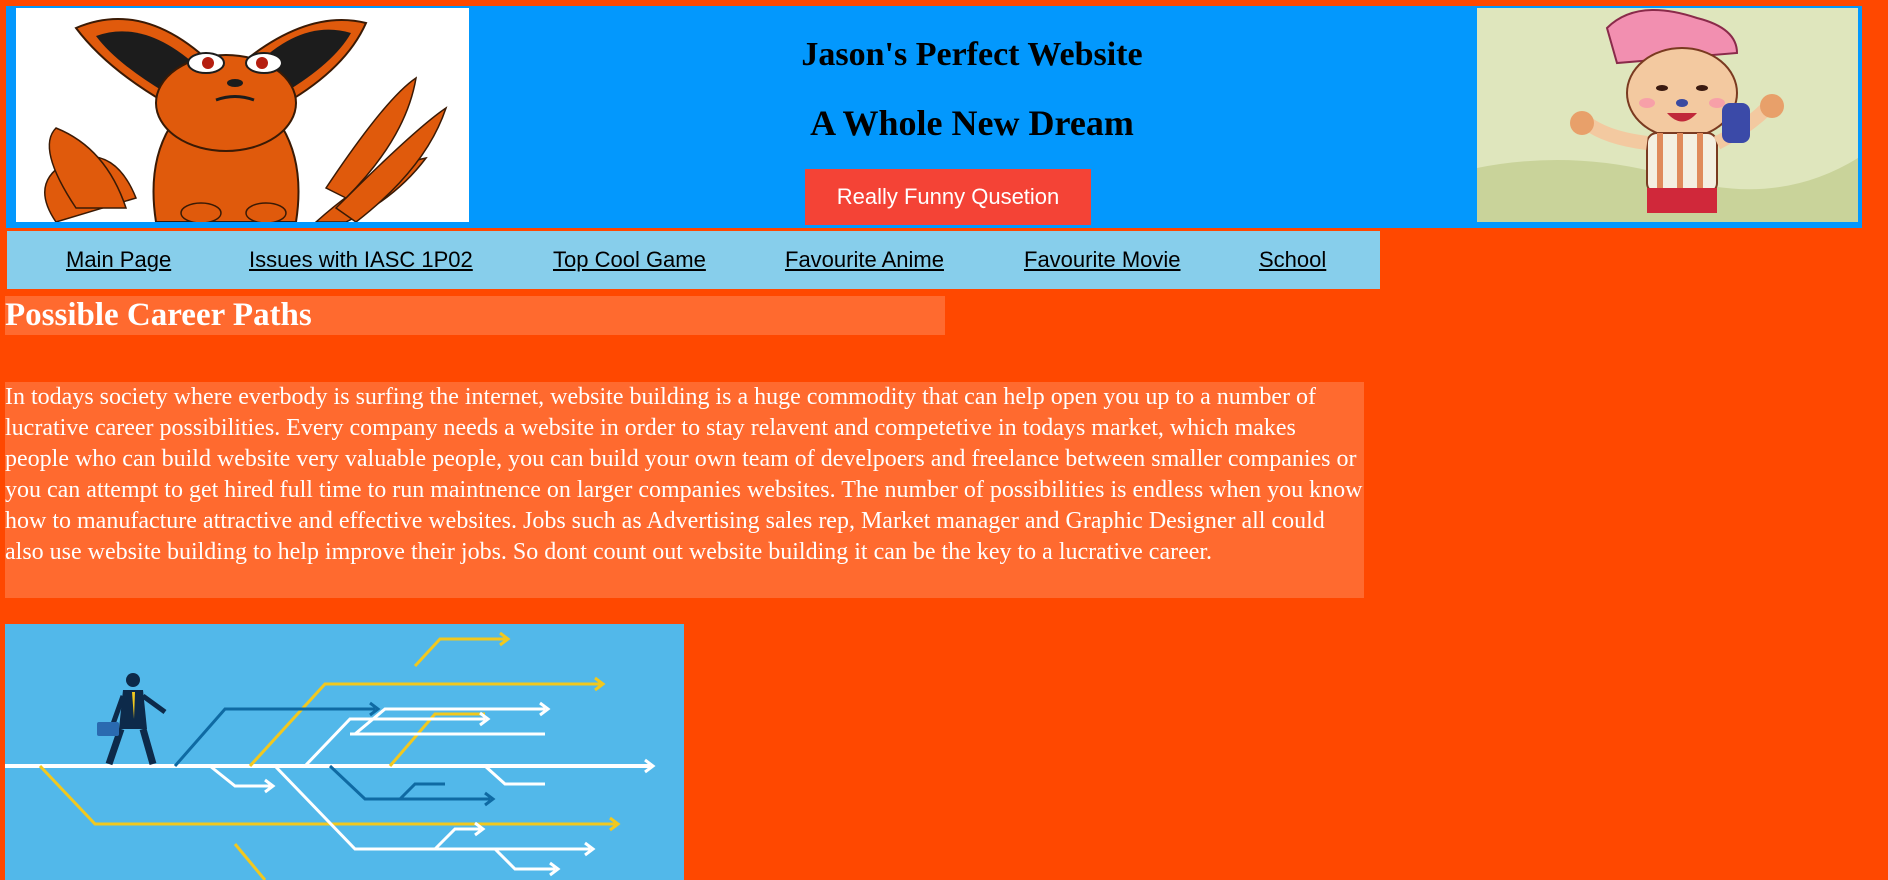 The image size is (1888, 880). I want to click on nav-link-school: School, so click(1292, 260).